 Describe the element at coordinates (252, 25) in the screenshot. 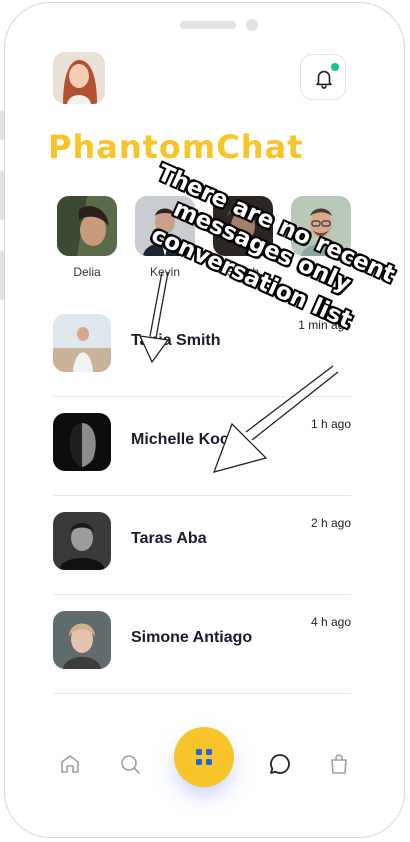

I see `front-camera` at that location.